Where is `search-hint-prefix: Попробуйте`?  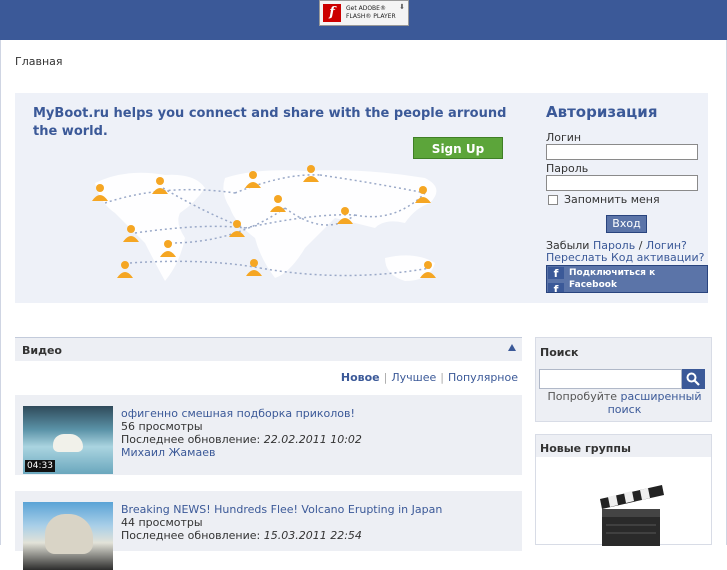 search-hint-prefix: Попробуйте is located at coordinates (582, 396).